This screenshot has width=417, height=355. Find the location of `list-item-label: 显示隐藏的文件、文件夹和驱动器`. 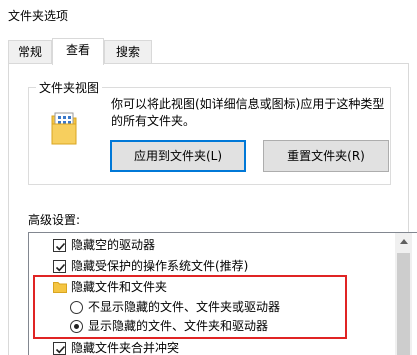

list-item-label: 显示隐藏的文件、文件夹和驱动器 is located at coordinates (178, 326).